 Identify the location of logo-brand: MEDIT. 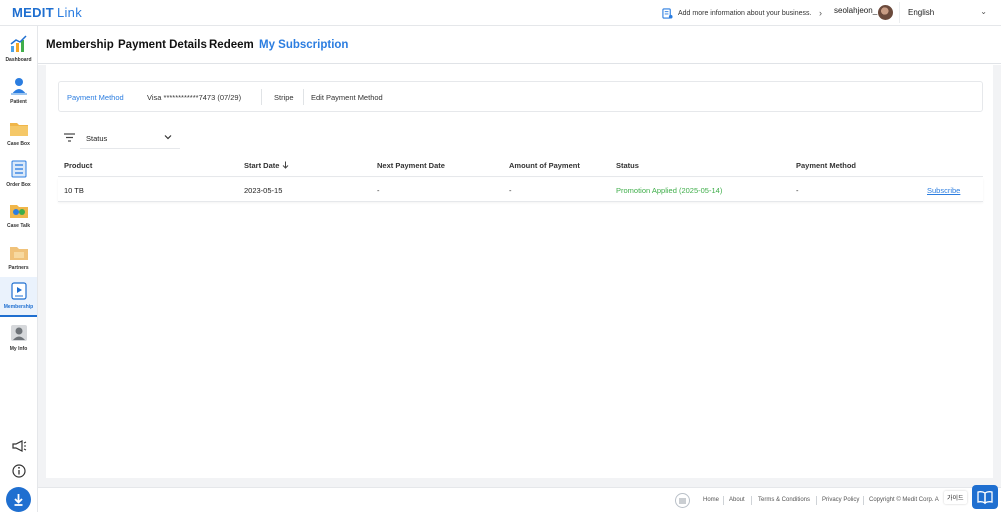
(33, 12).